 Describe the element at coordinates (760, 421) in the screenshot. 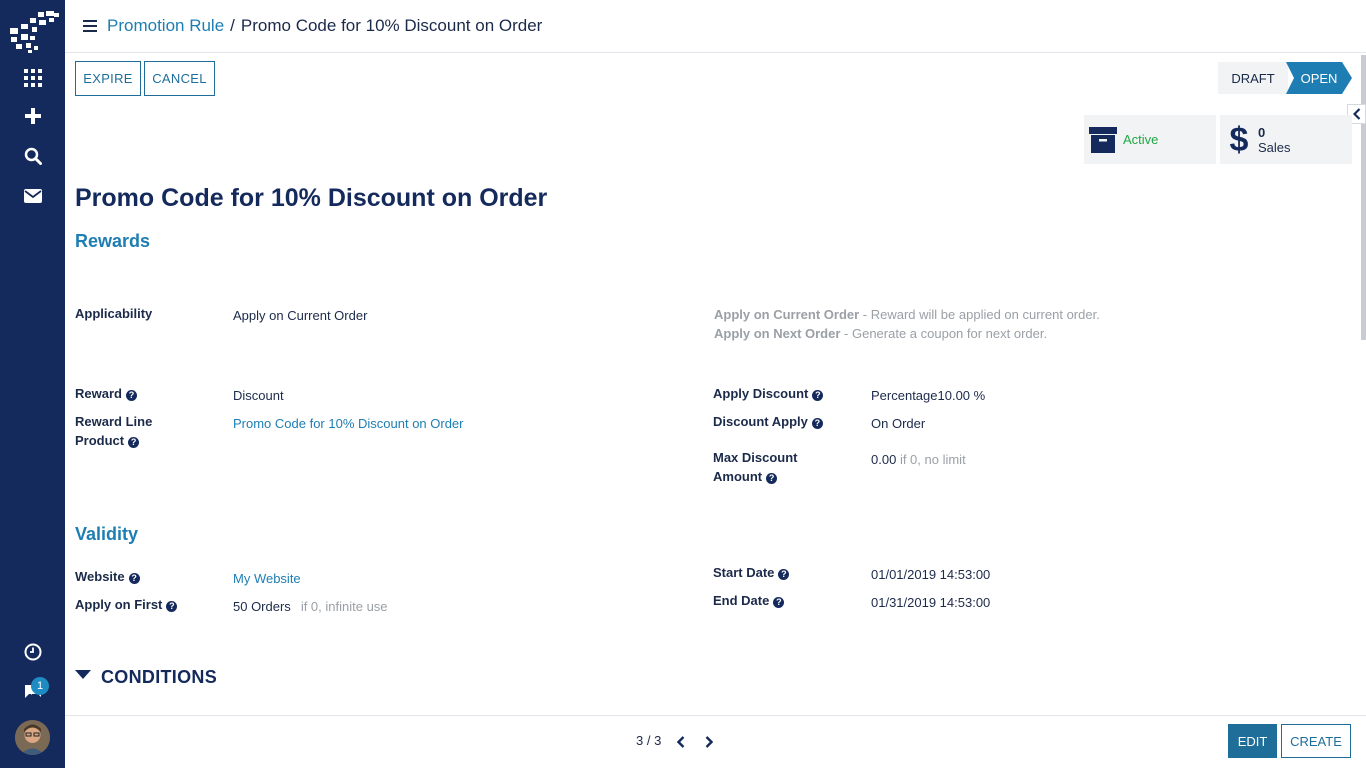

I see `discount-apply-label-text: Discount Apply` at that location.